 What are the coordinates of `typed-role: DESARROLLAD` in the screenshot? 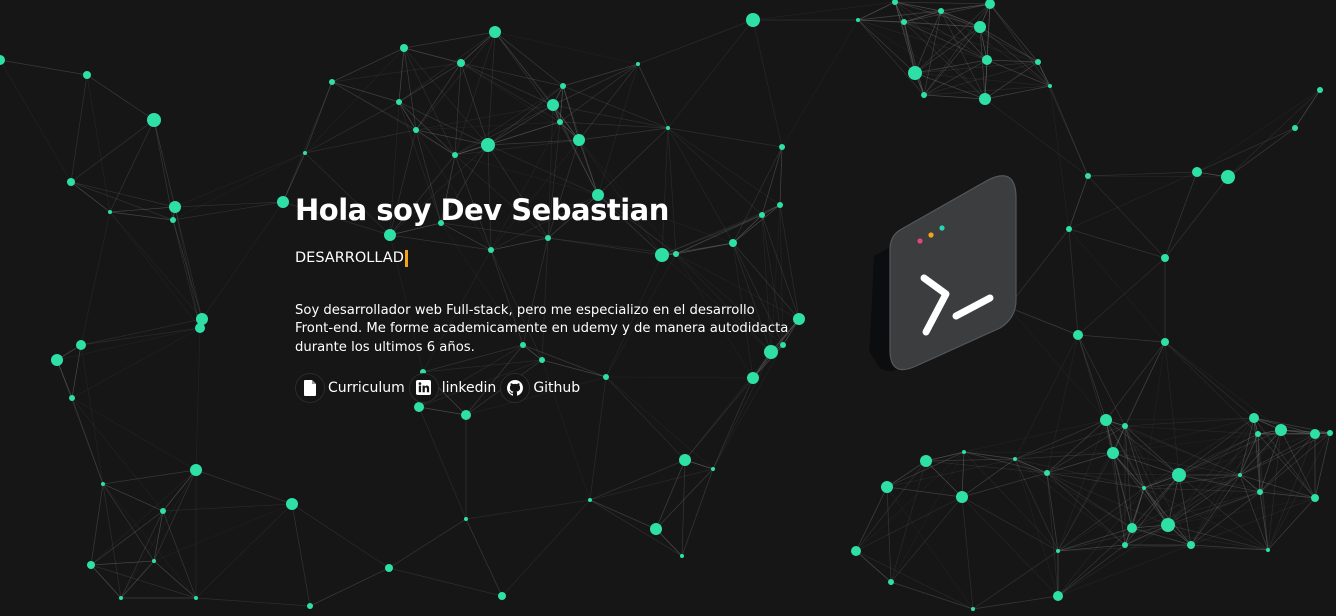 It's located at (555, 258).